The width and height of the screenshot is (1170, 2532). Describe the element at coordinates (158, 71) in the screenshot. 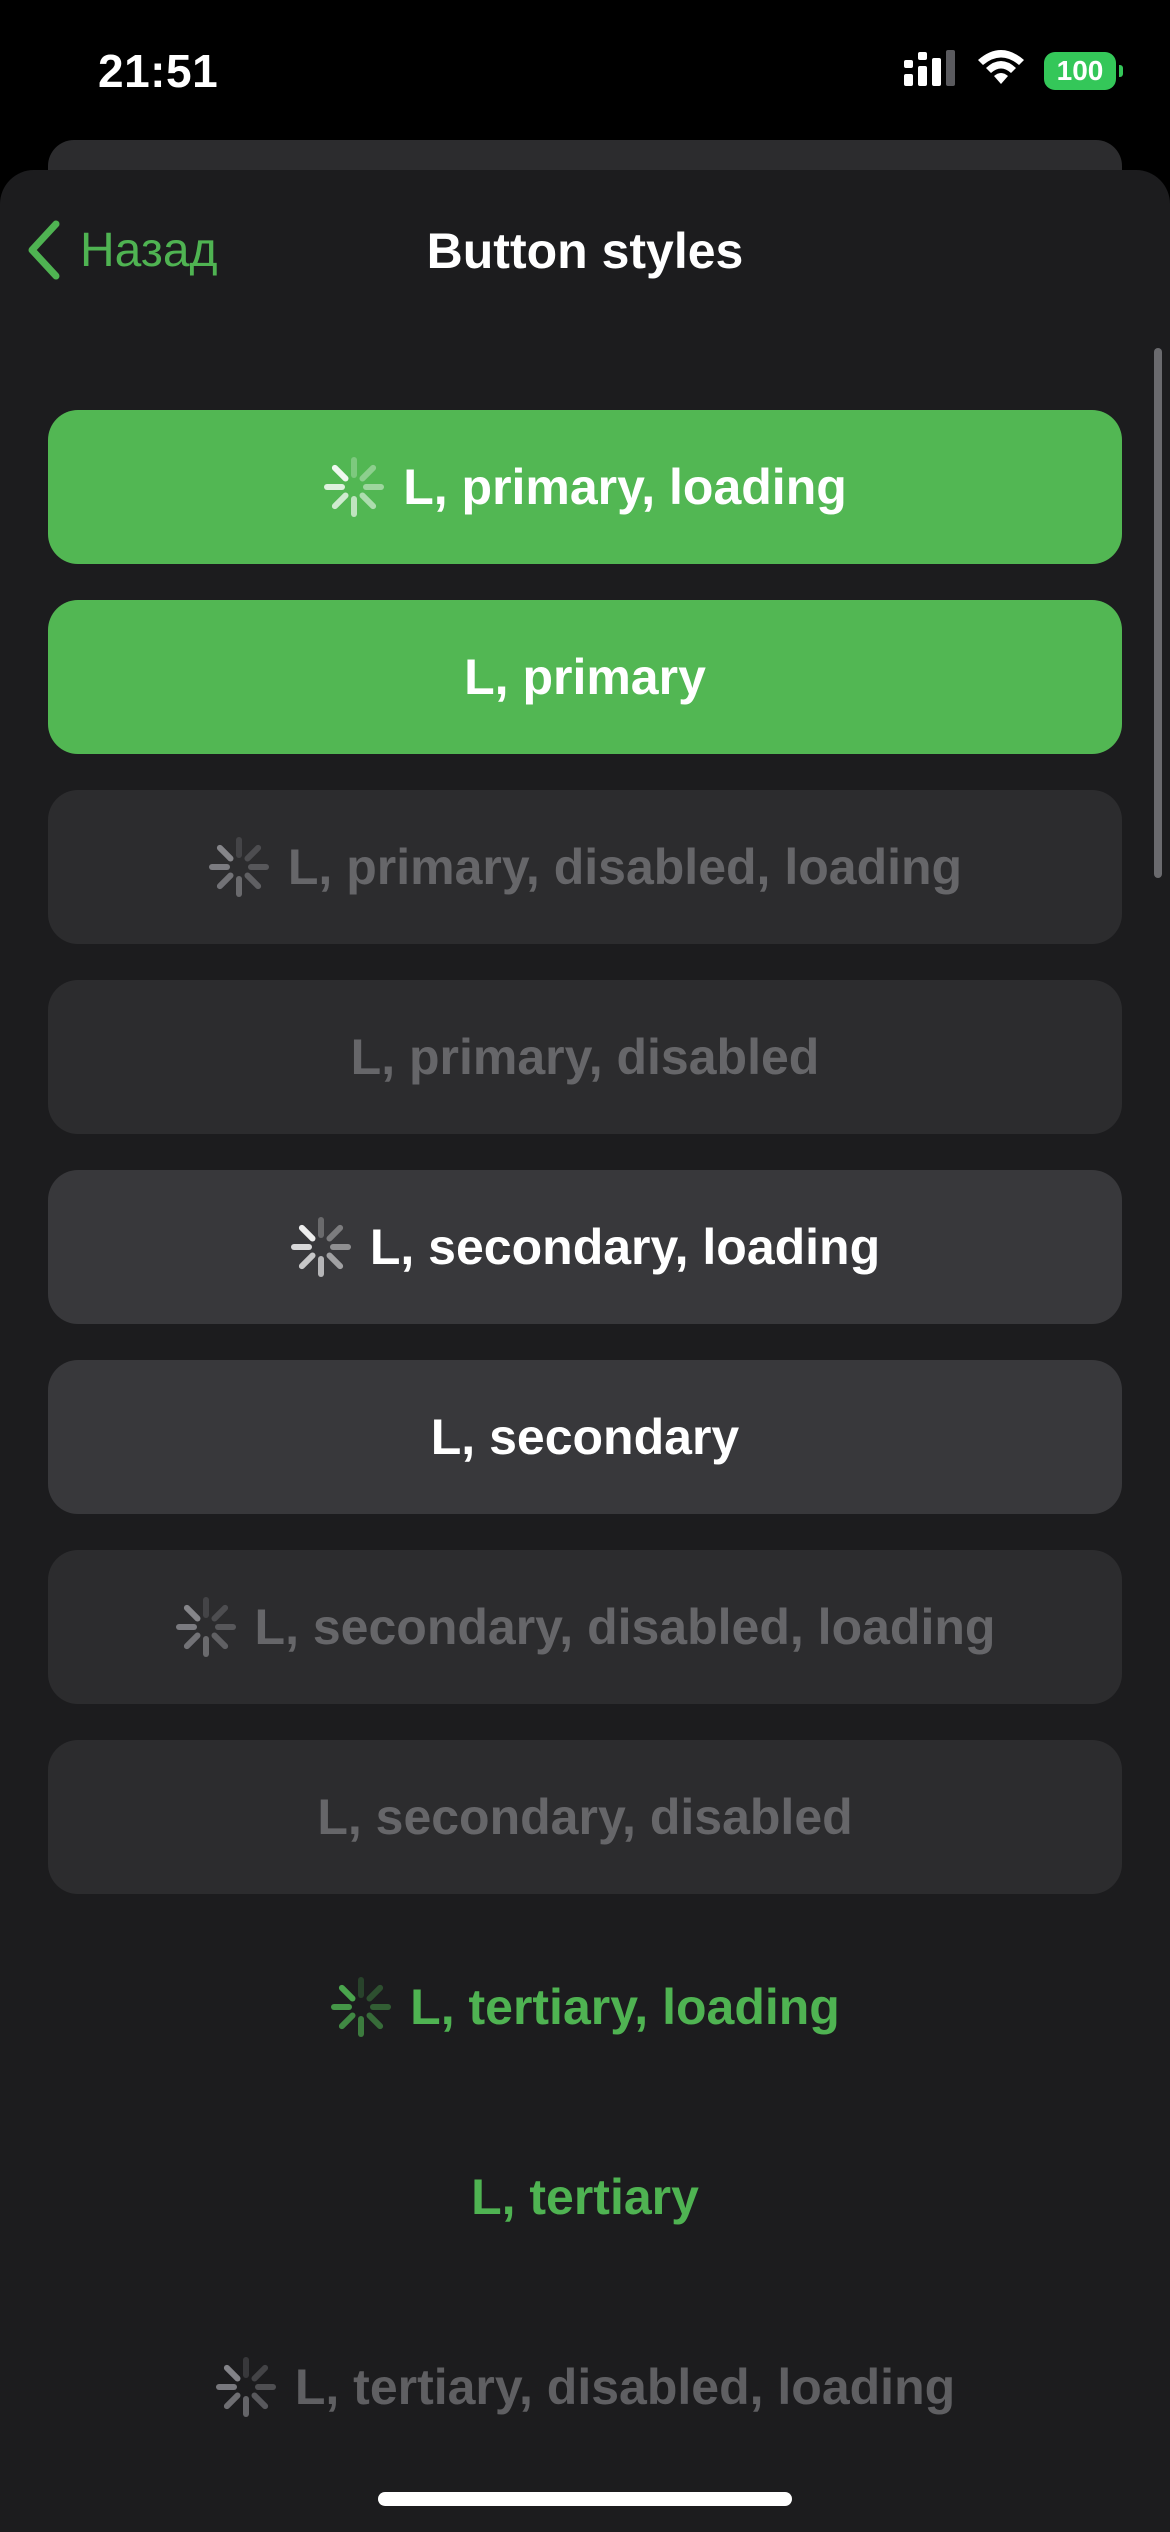

I see `status-time: 21:51` at that location.